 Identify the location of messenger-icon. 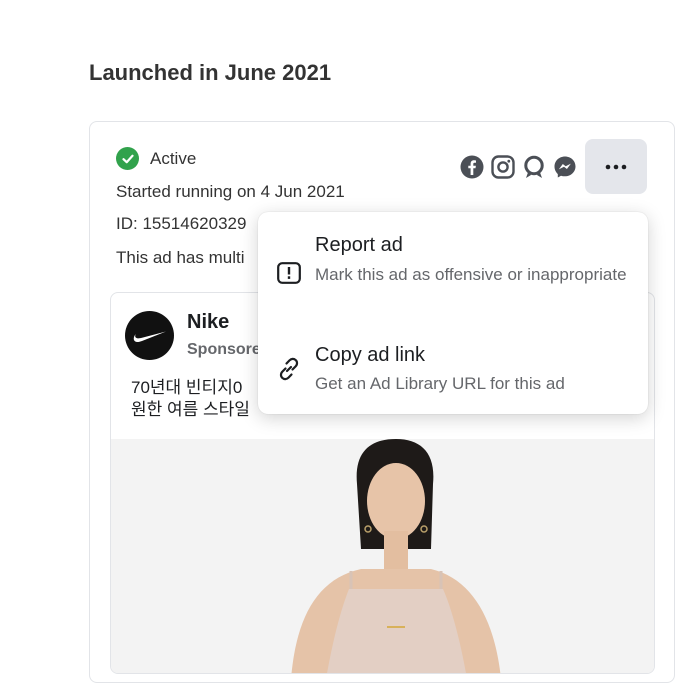
(565, 167).